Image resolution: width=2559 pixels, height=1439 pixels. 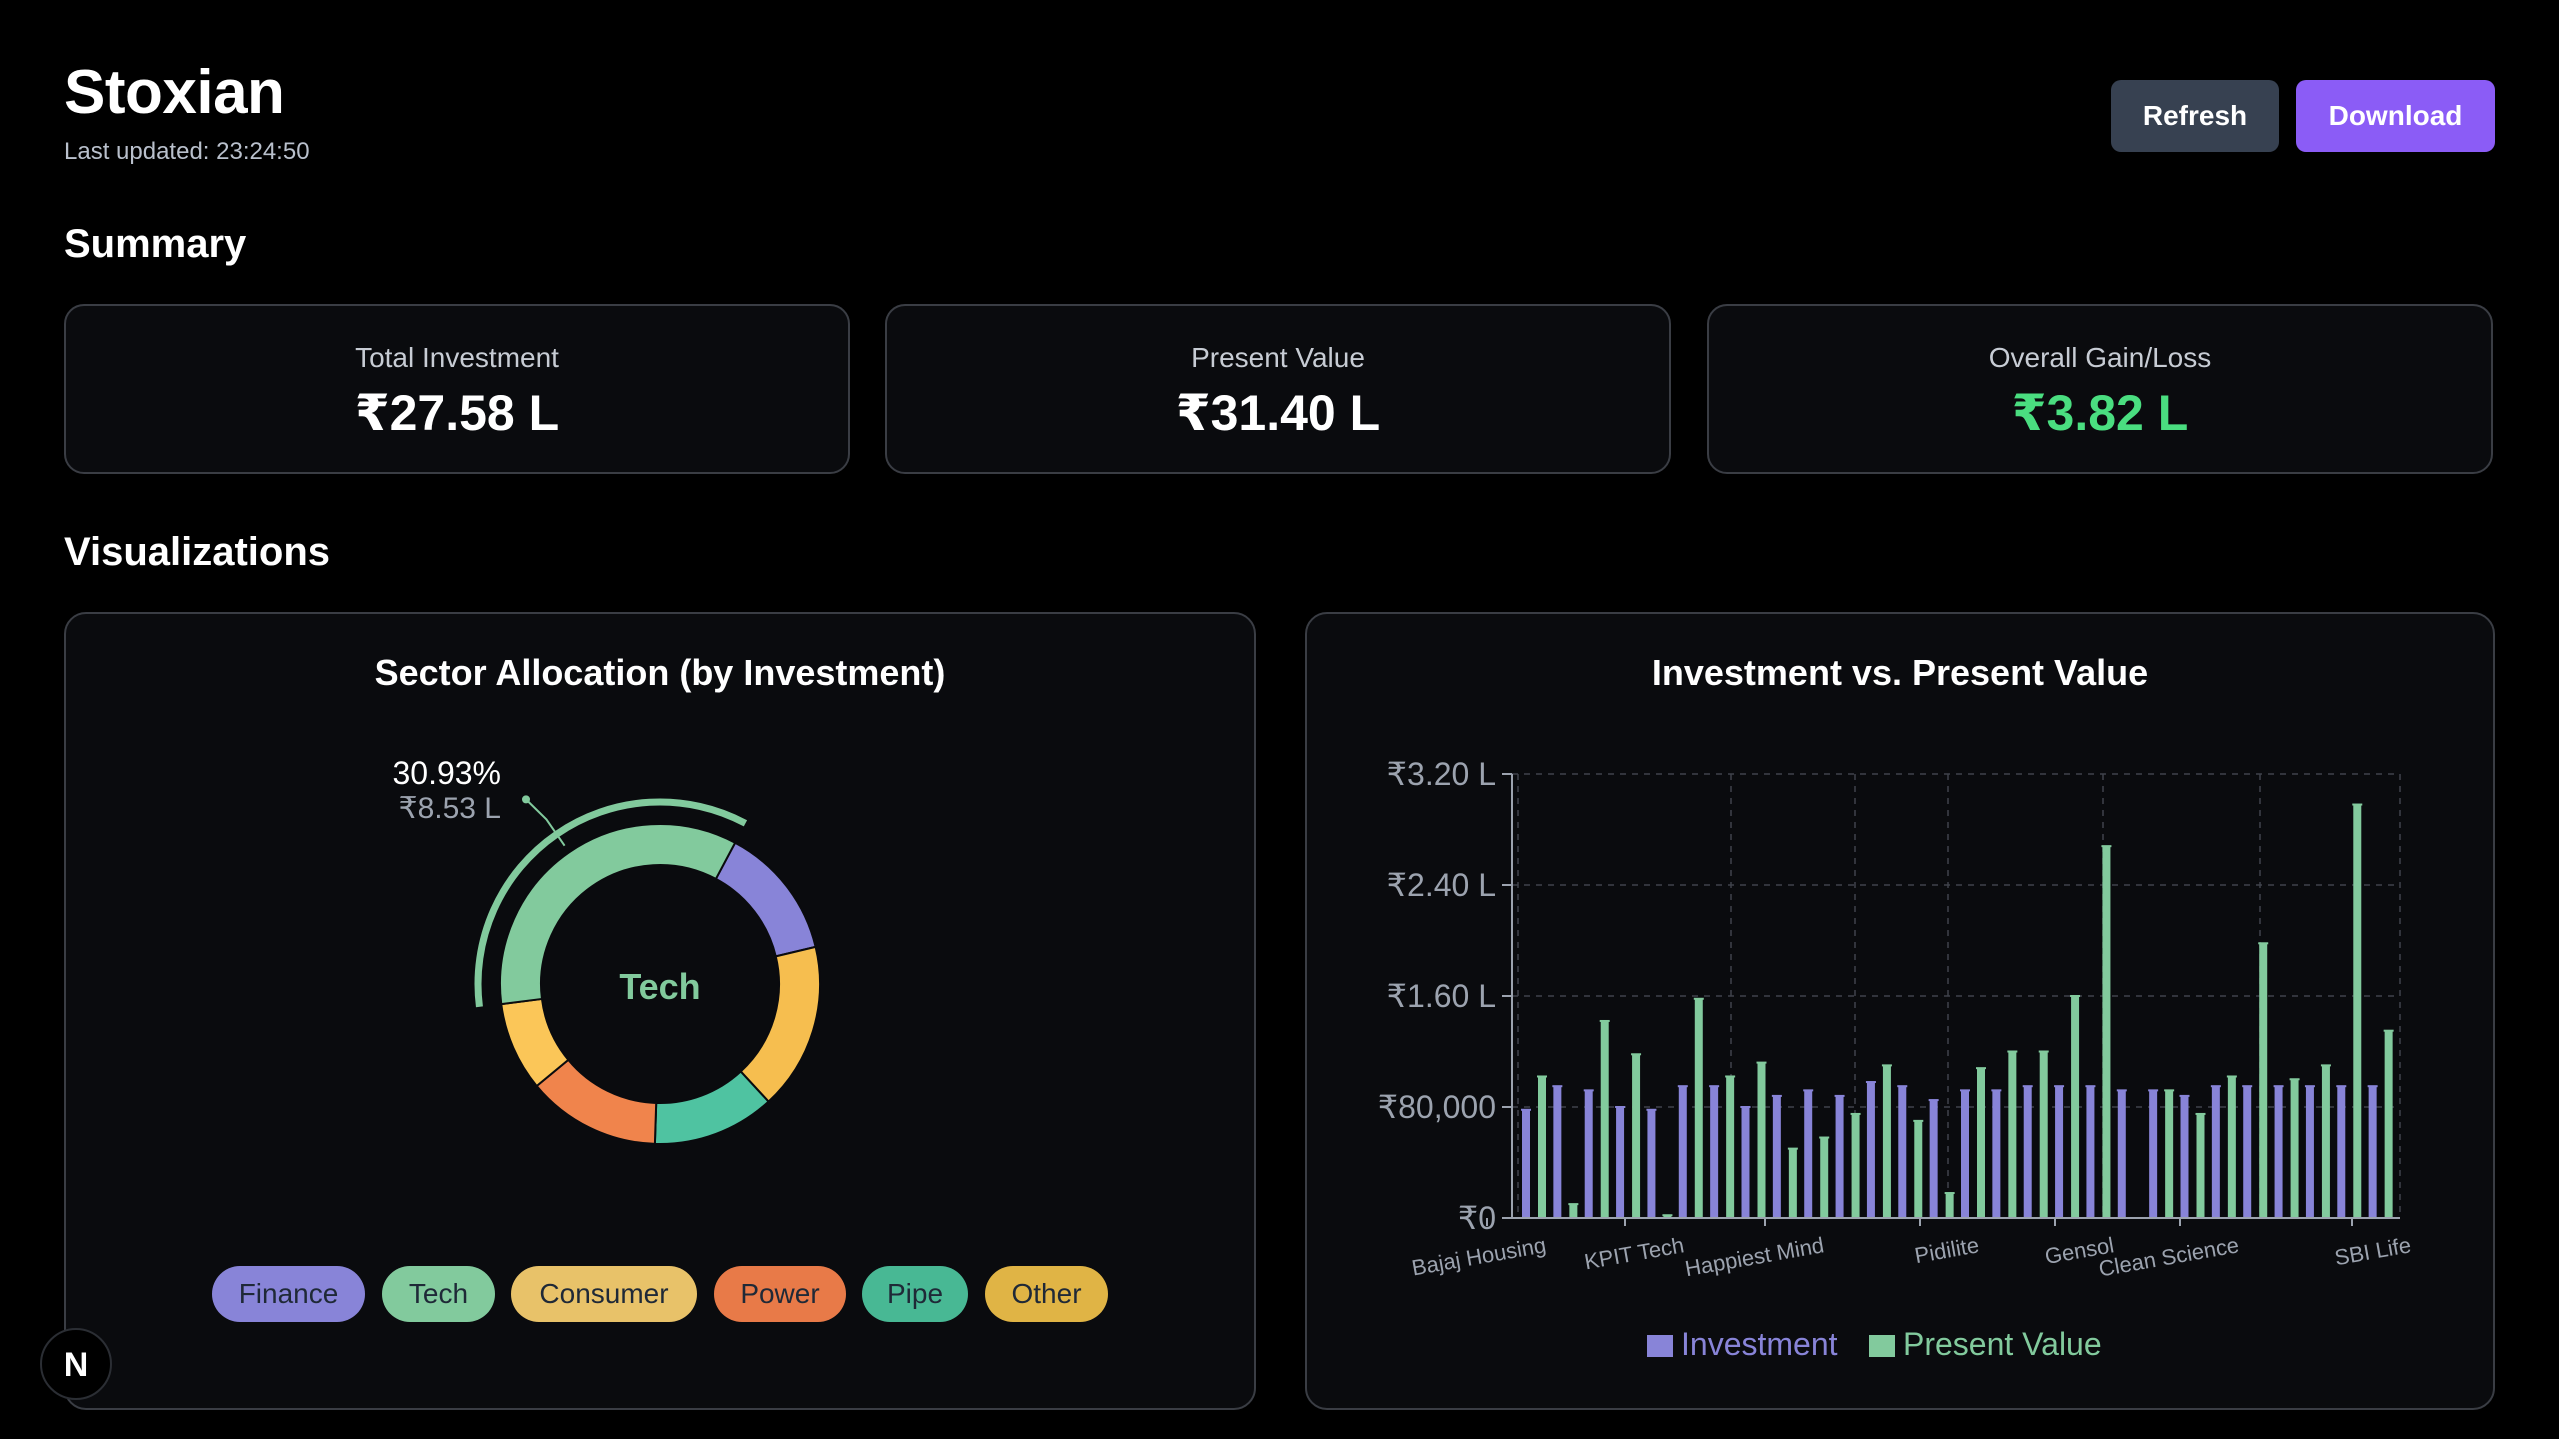 What do you see at coordinates (596, 1101) in the screenshot?
I see `donut-slice-power` at bounding box center [596, 1101].